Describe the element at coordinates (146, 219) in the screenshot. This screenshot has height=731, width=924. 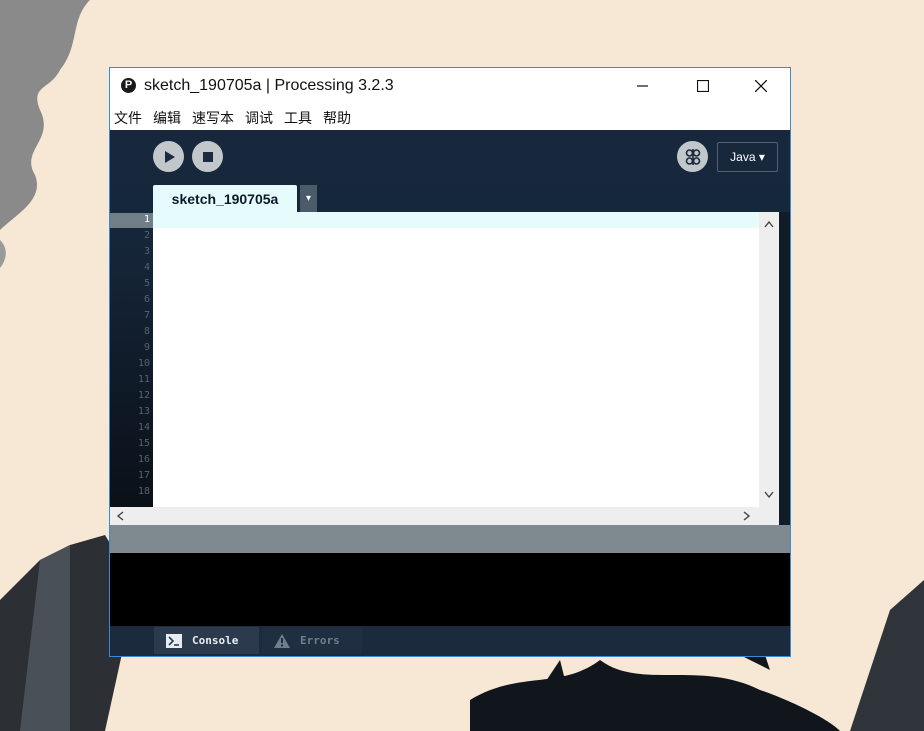
I see `line-number: 1` at that location.